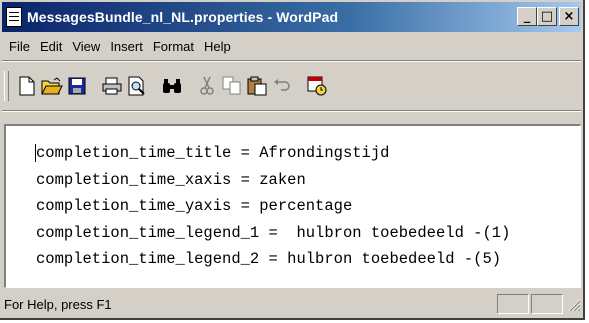 Image resolution: width=589 pixels, height=323 pixels. Describe the element at coordinates (291, 61) in the screenshot. I see `menu-divider` at that location.